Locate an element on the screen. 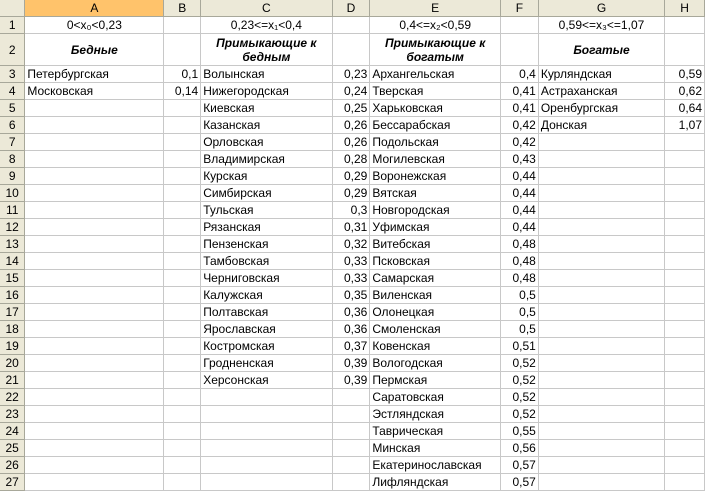  province-cell: Минская is located at coordinates (435, 448).